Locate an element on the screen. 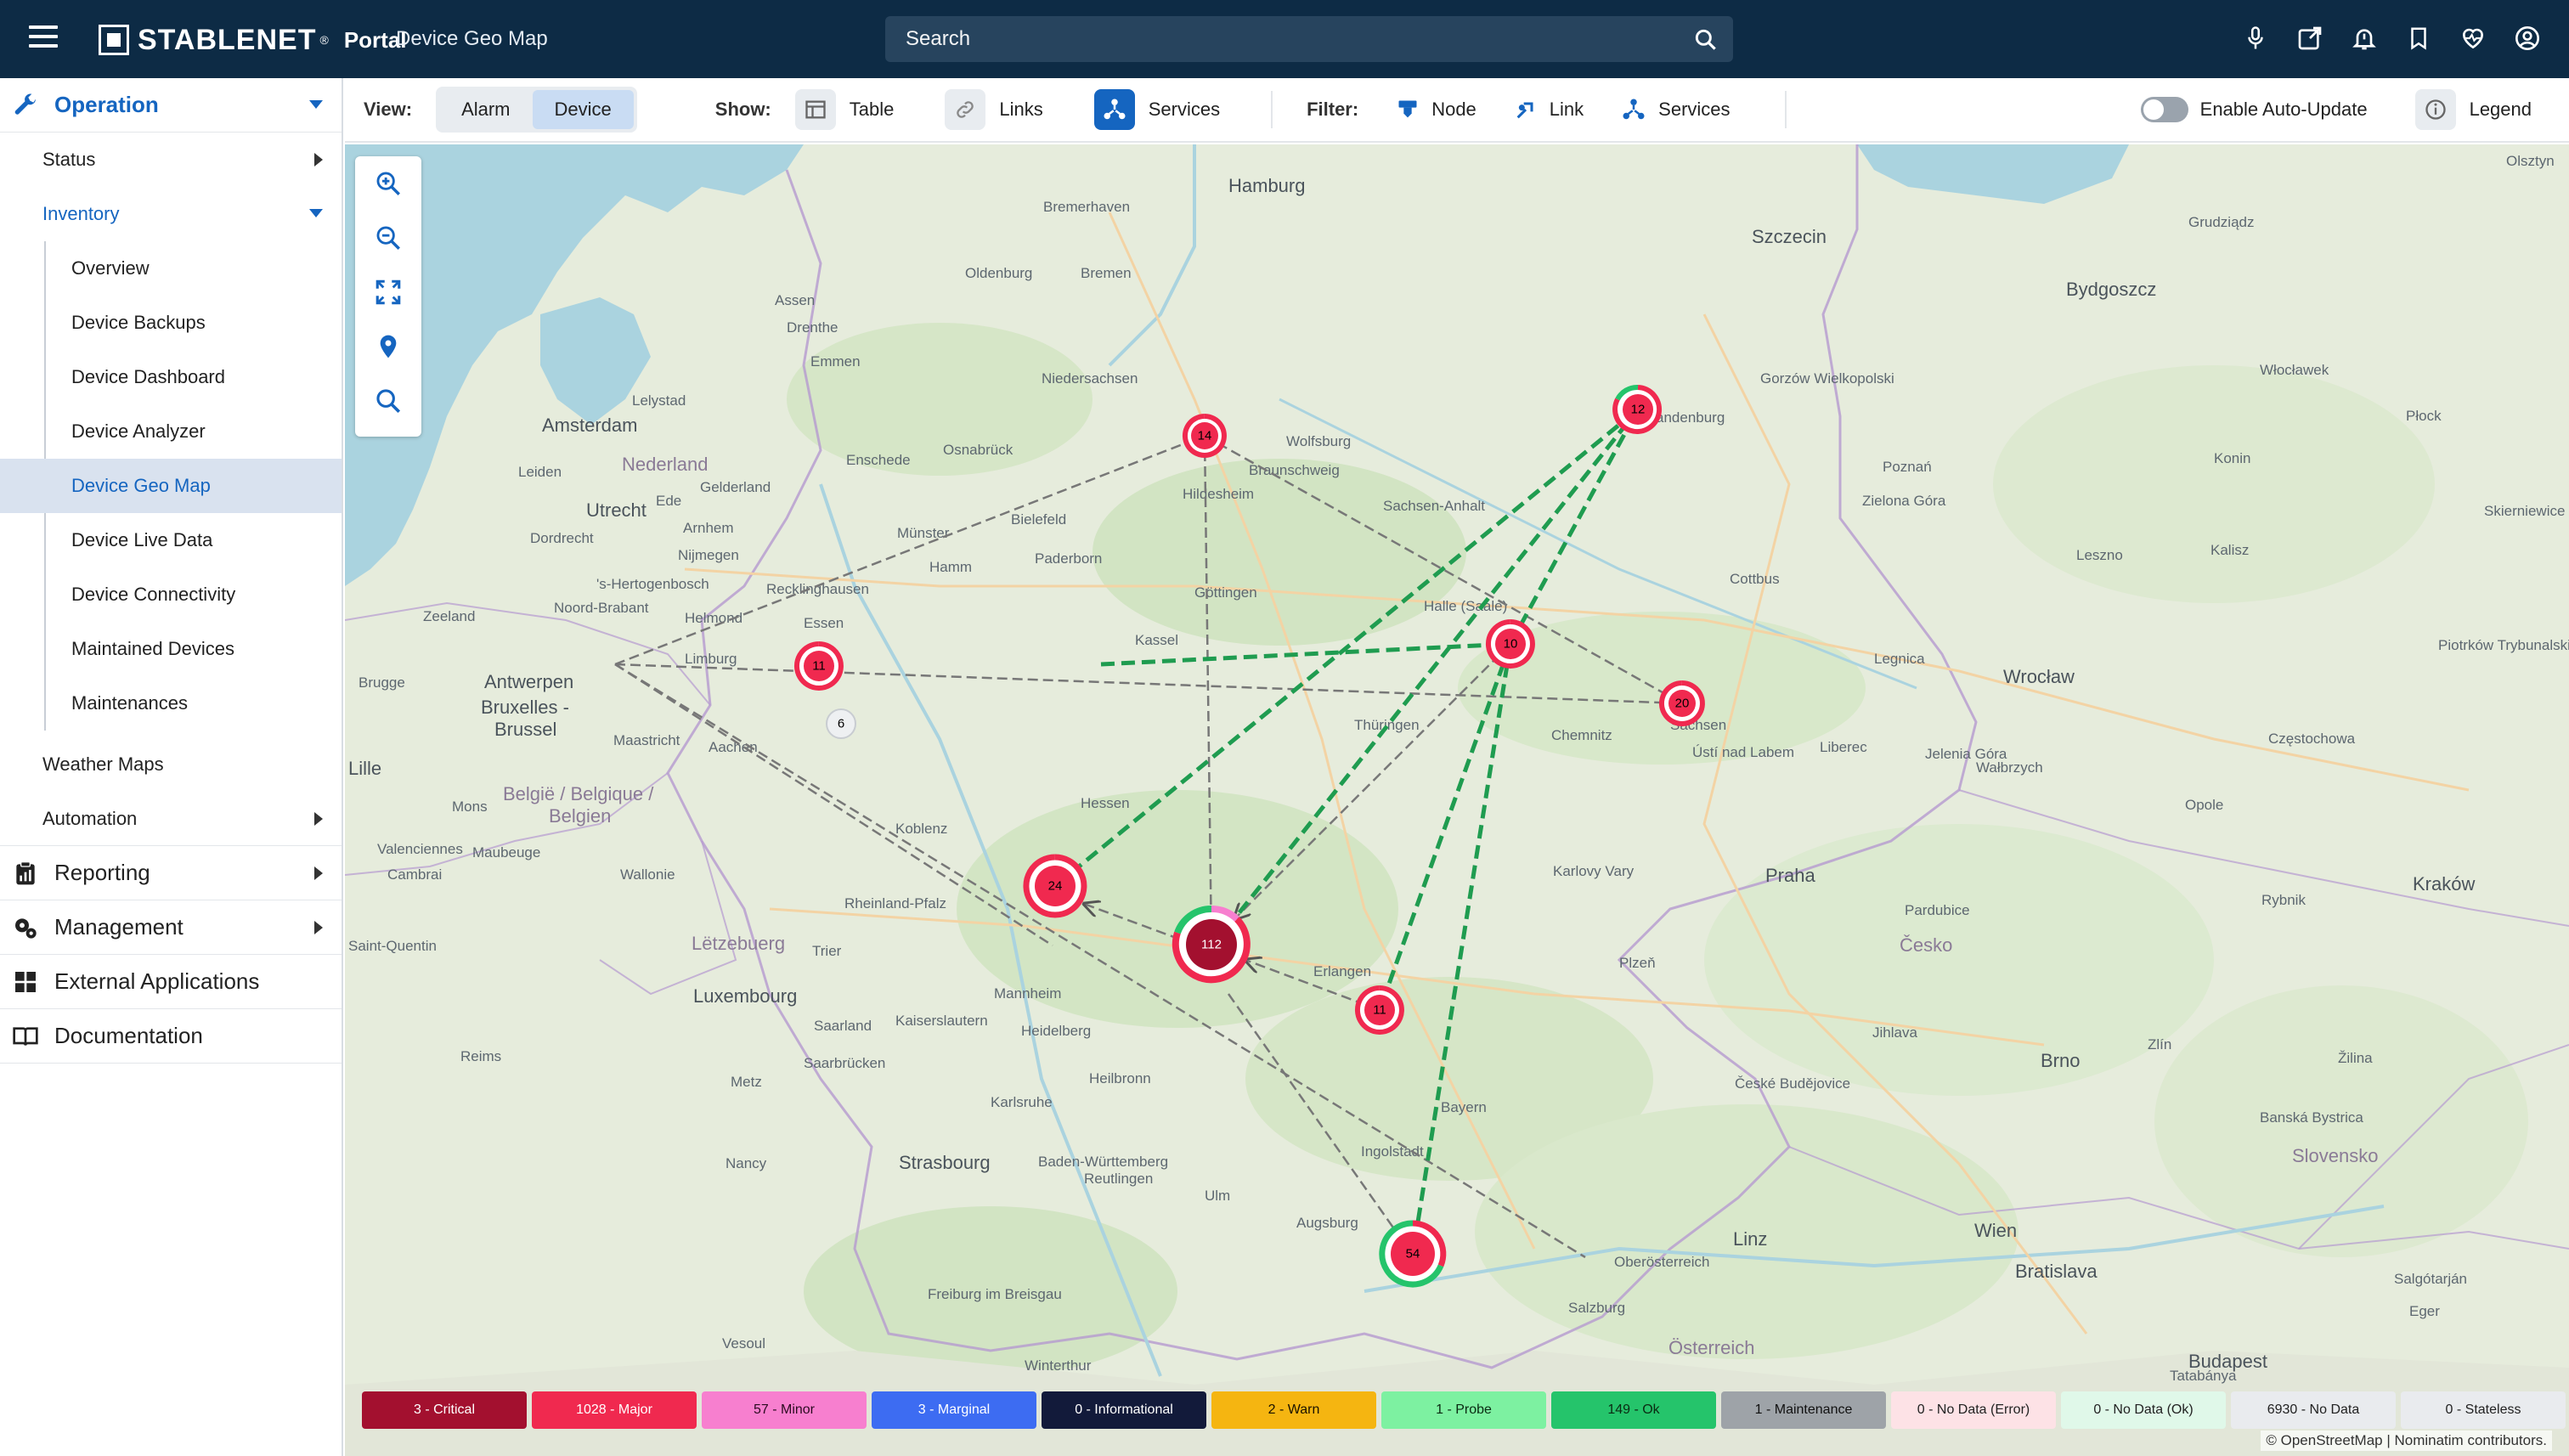 The width and height of the screenshot is (2569, 1456). auto-update-toggle is located at coordinates (2164, 110).